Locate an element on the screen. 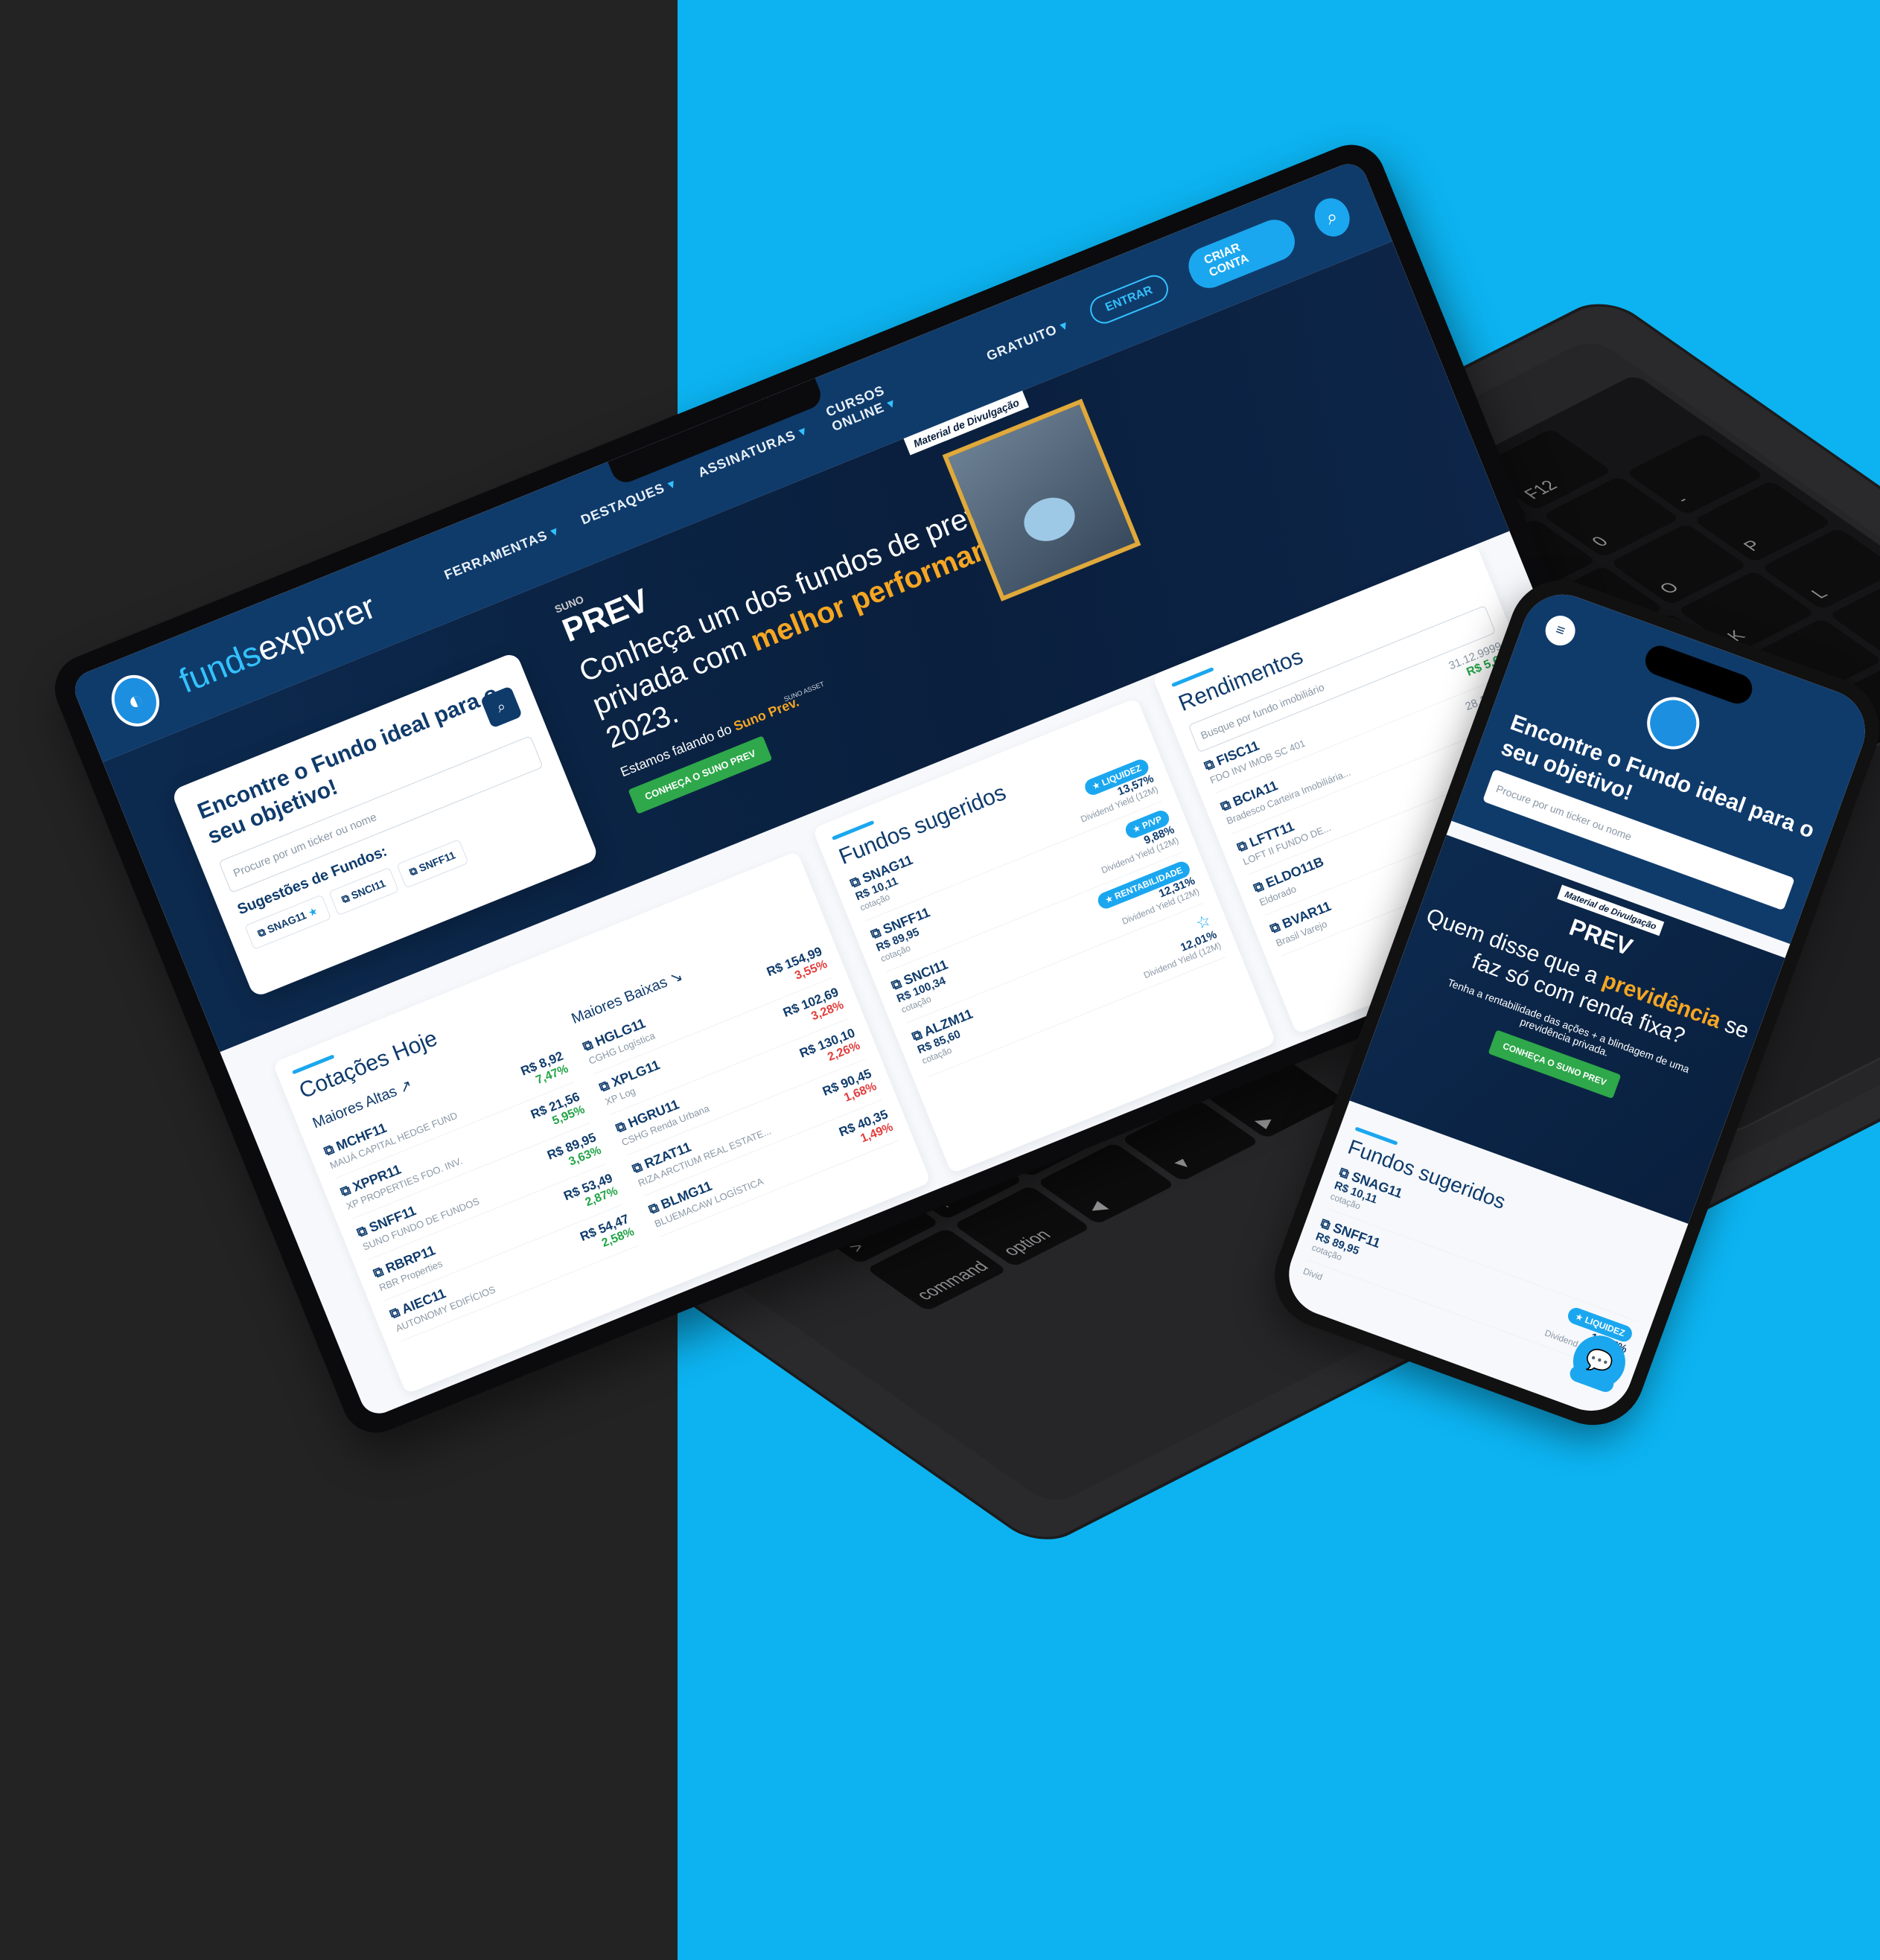 The image size is (1880, 1960). signup-button: CRIAR CONTA is located at coordinates (1241, 254).